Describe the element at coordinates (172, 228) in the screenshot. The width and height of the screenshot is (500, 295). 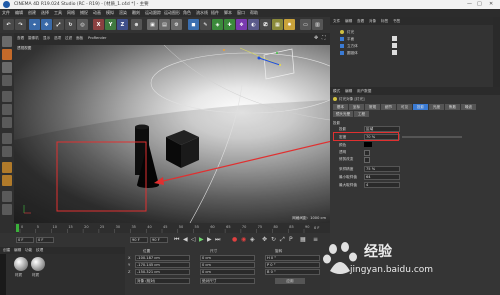
I see `timeline-ruler: 0 5 10 15 20 25 30 35 40 45 50 55 60 65 70 75 80 85 90 0 F` at that location.